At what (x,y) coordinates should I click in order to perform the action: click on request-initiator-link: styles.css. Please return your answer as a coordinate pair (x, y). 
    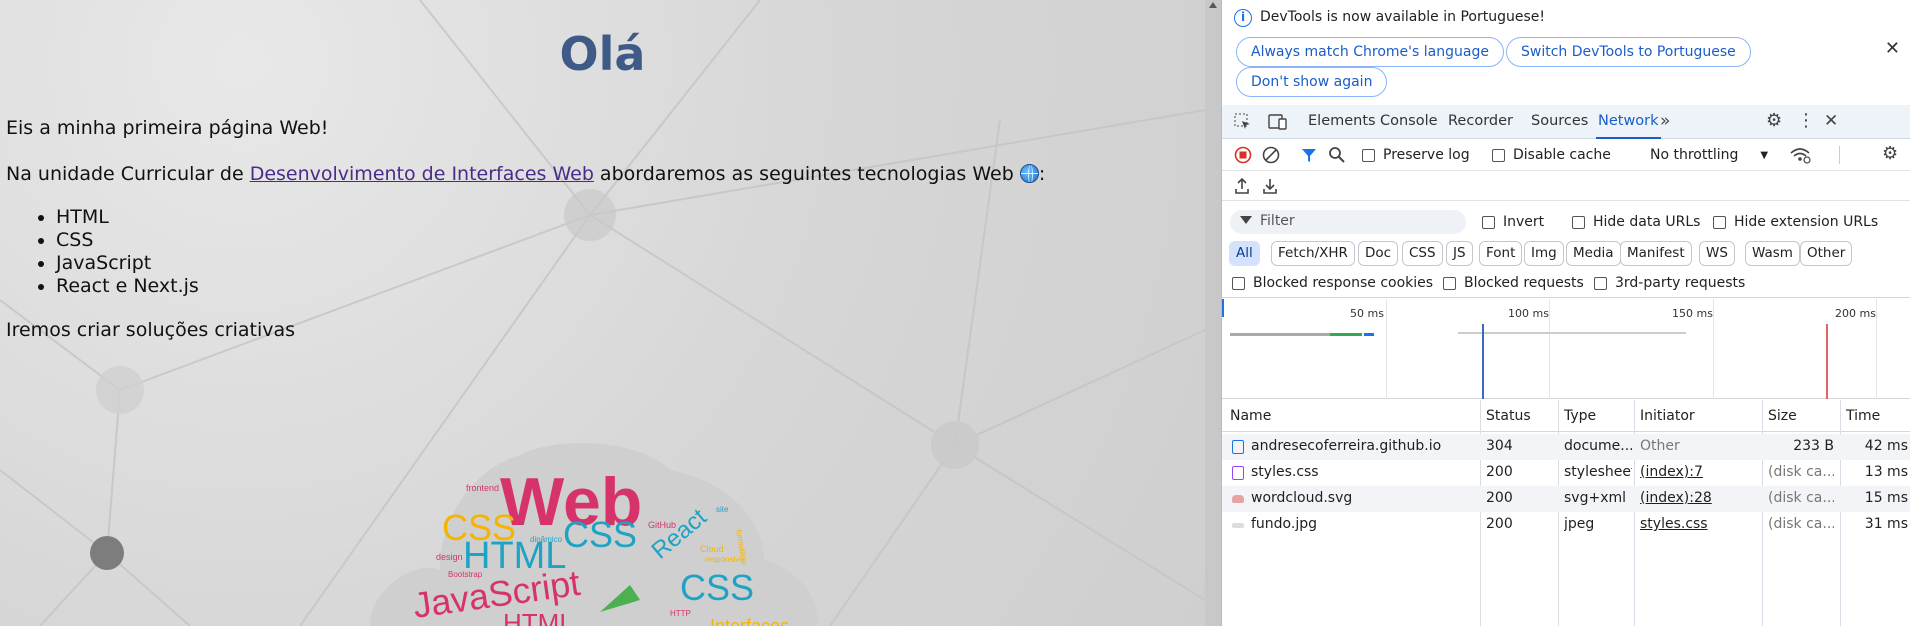
    Looking at the image, I should click on (1674, 524).